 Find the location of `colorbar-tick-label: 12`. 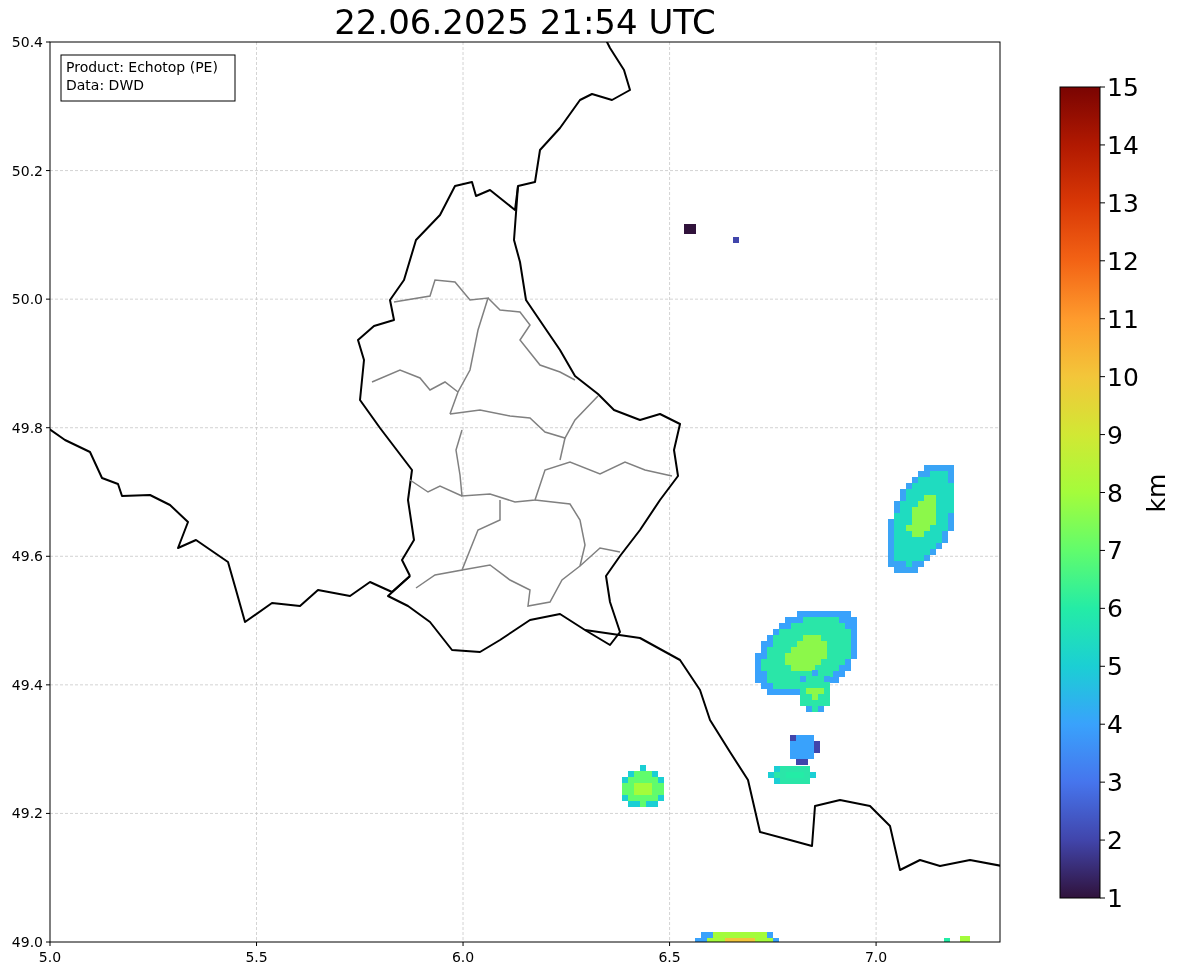

colorbar-tick-label: 12 is located at coordinates (1123, 261).